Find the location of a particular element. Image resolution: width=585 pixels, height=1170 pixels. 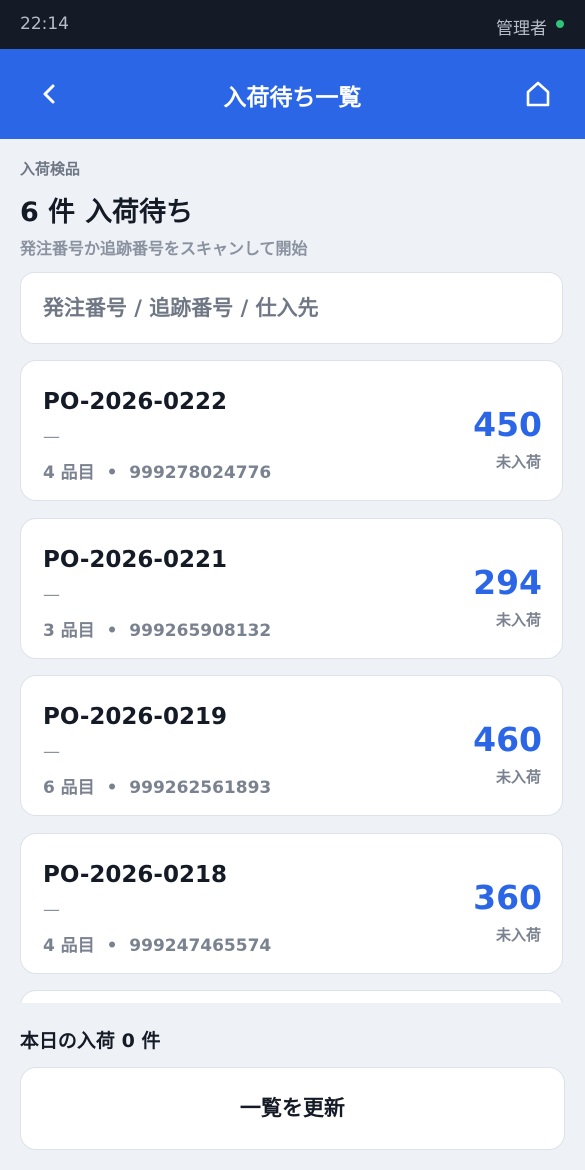

page-title: 入荷待ち一覧 is located at coordinates (292, 98).